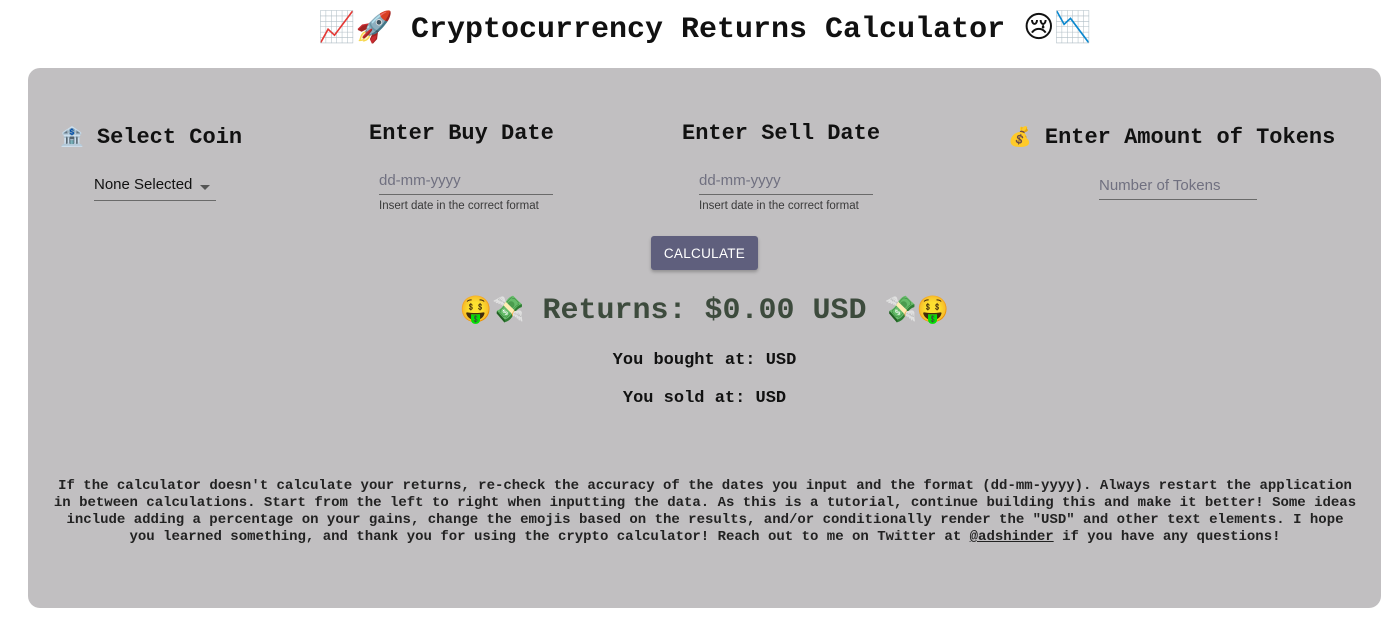 This screenshot has width=1400, height=631. I want to click on returns-display: 🤑💸 Returns: $0.00 USD 💸🤑, so click(704, 310).